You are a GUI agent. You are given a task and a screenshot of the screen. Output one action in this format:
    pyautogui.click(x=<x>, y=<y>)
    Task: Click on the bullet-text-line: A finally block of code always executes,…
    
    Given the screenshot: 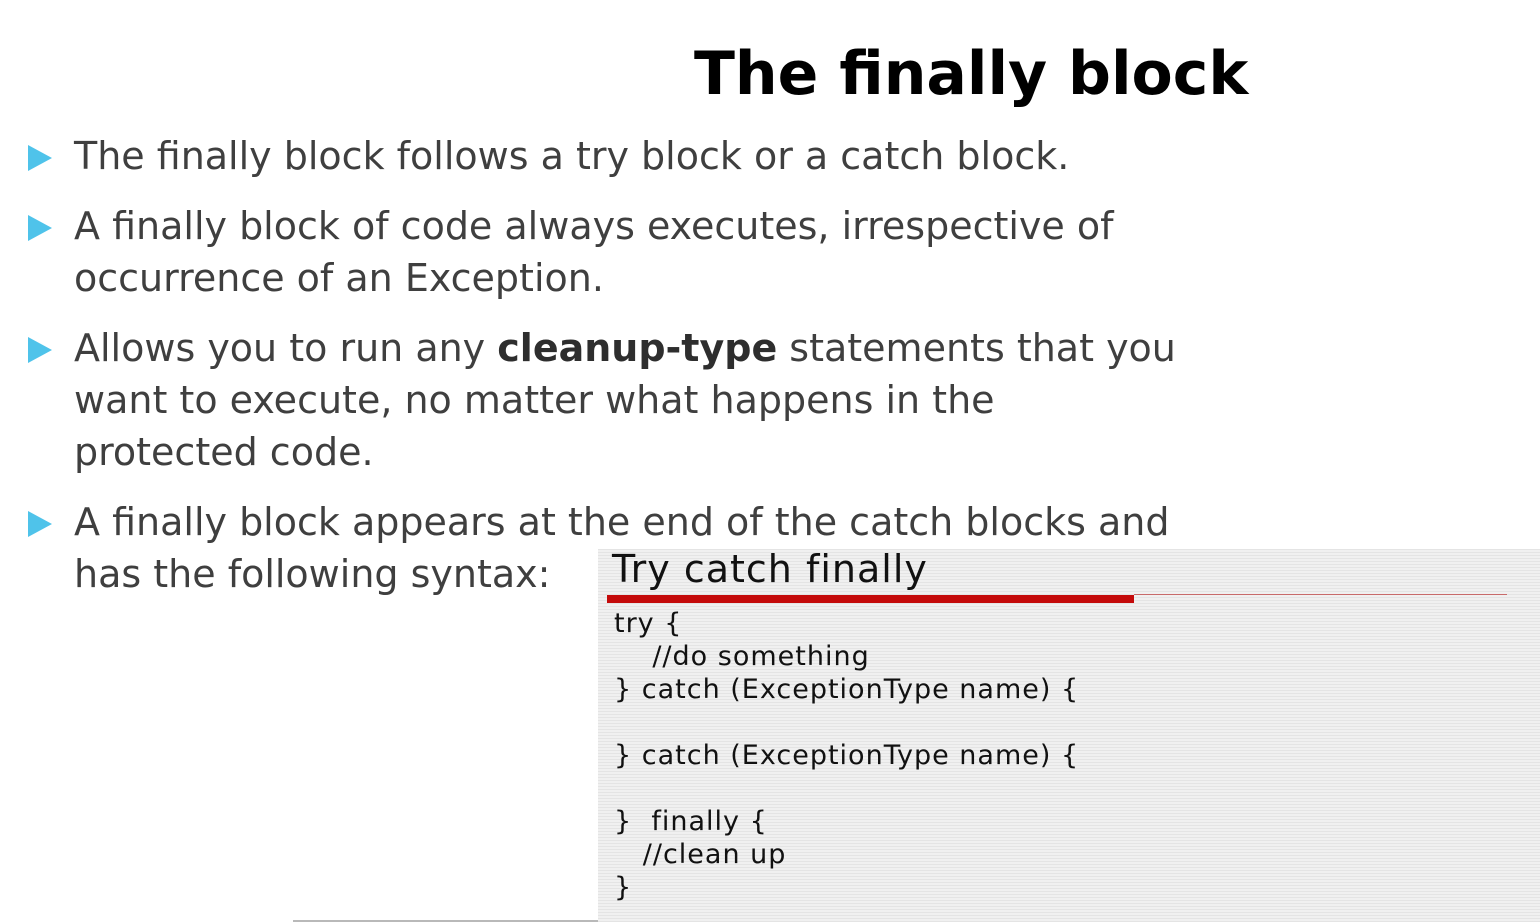 What is the action you would take?
    pyautogui.click(x=594, y=226)
    